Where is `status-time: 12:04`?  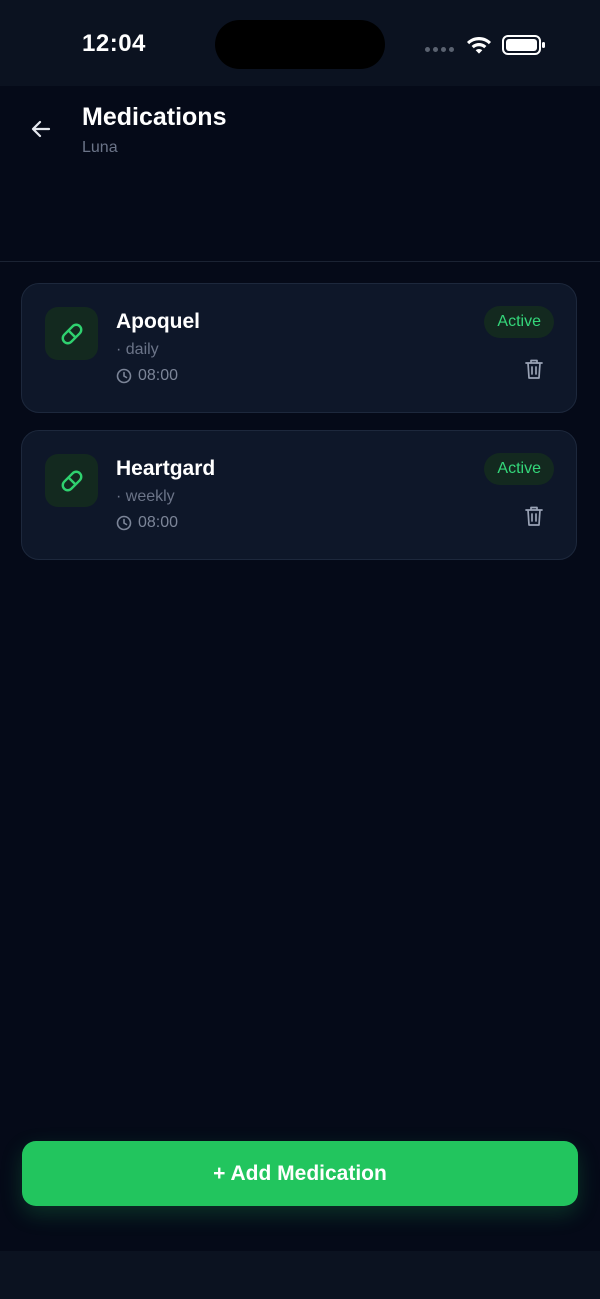 status-time: 12:04 is located at coordinates (114, 43).